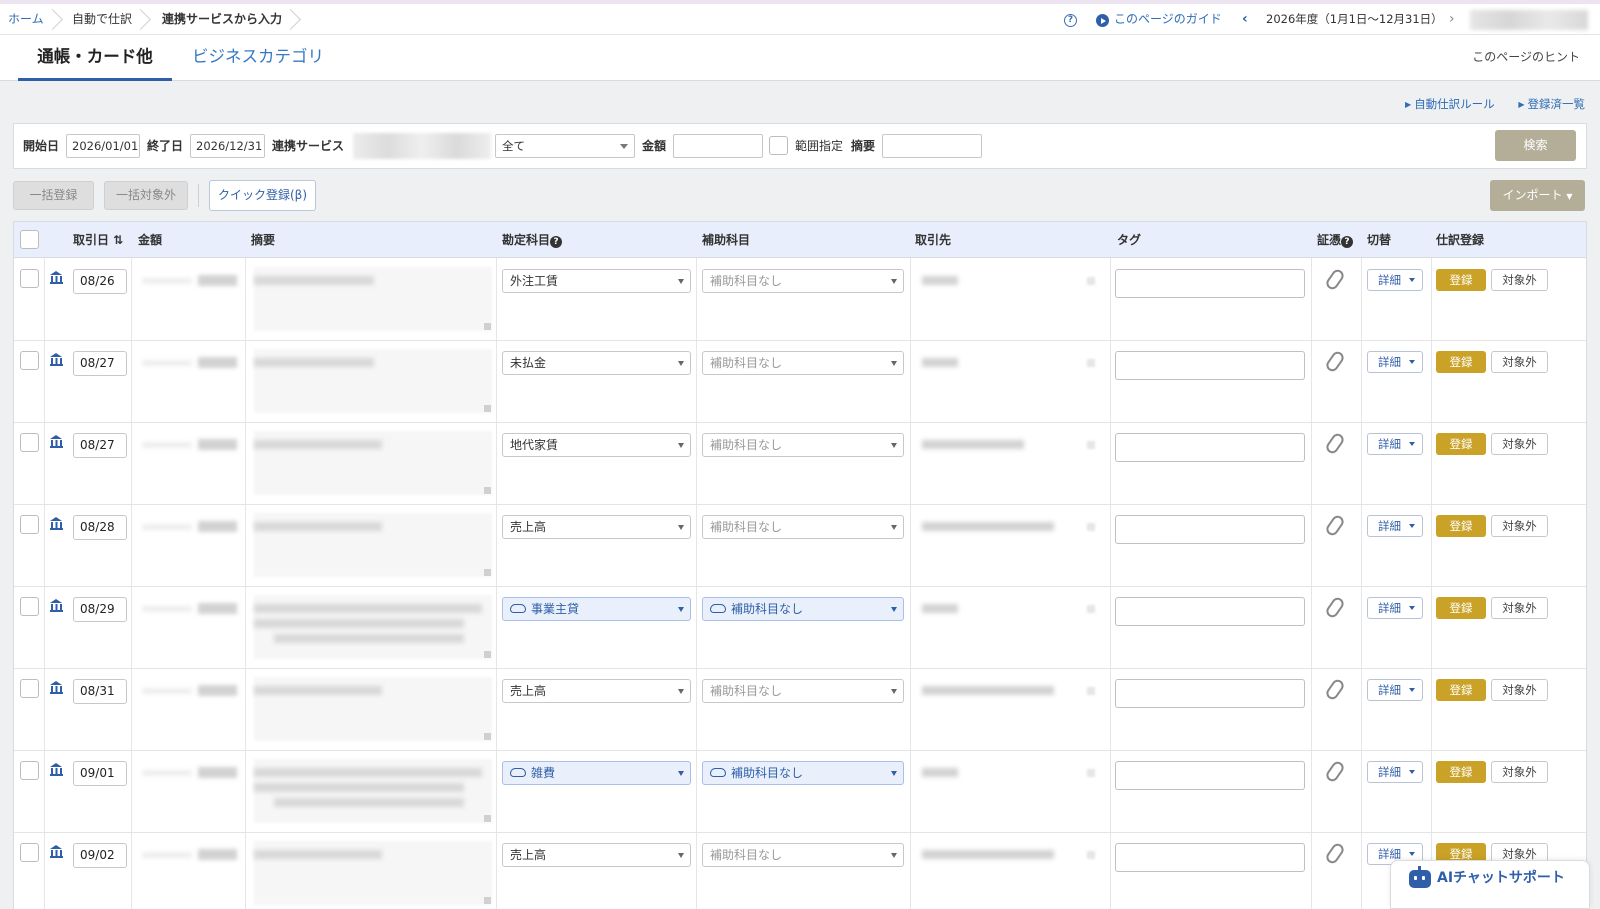 The width and height of the screenshot is (1600, 909). Describe the element at coordinates (98, 240) in the screenshot. I see `col-date: 取引日 ⇅` at that location.